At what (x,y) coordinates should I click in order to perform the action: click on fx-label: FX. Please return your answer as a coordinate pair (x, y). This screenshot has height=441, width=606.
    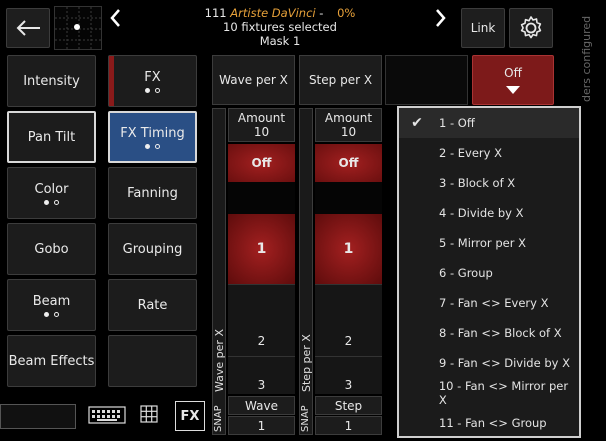
    Looking at the image, I should click on (190, 416).